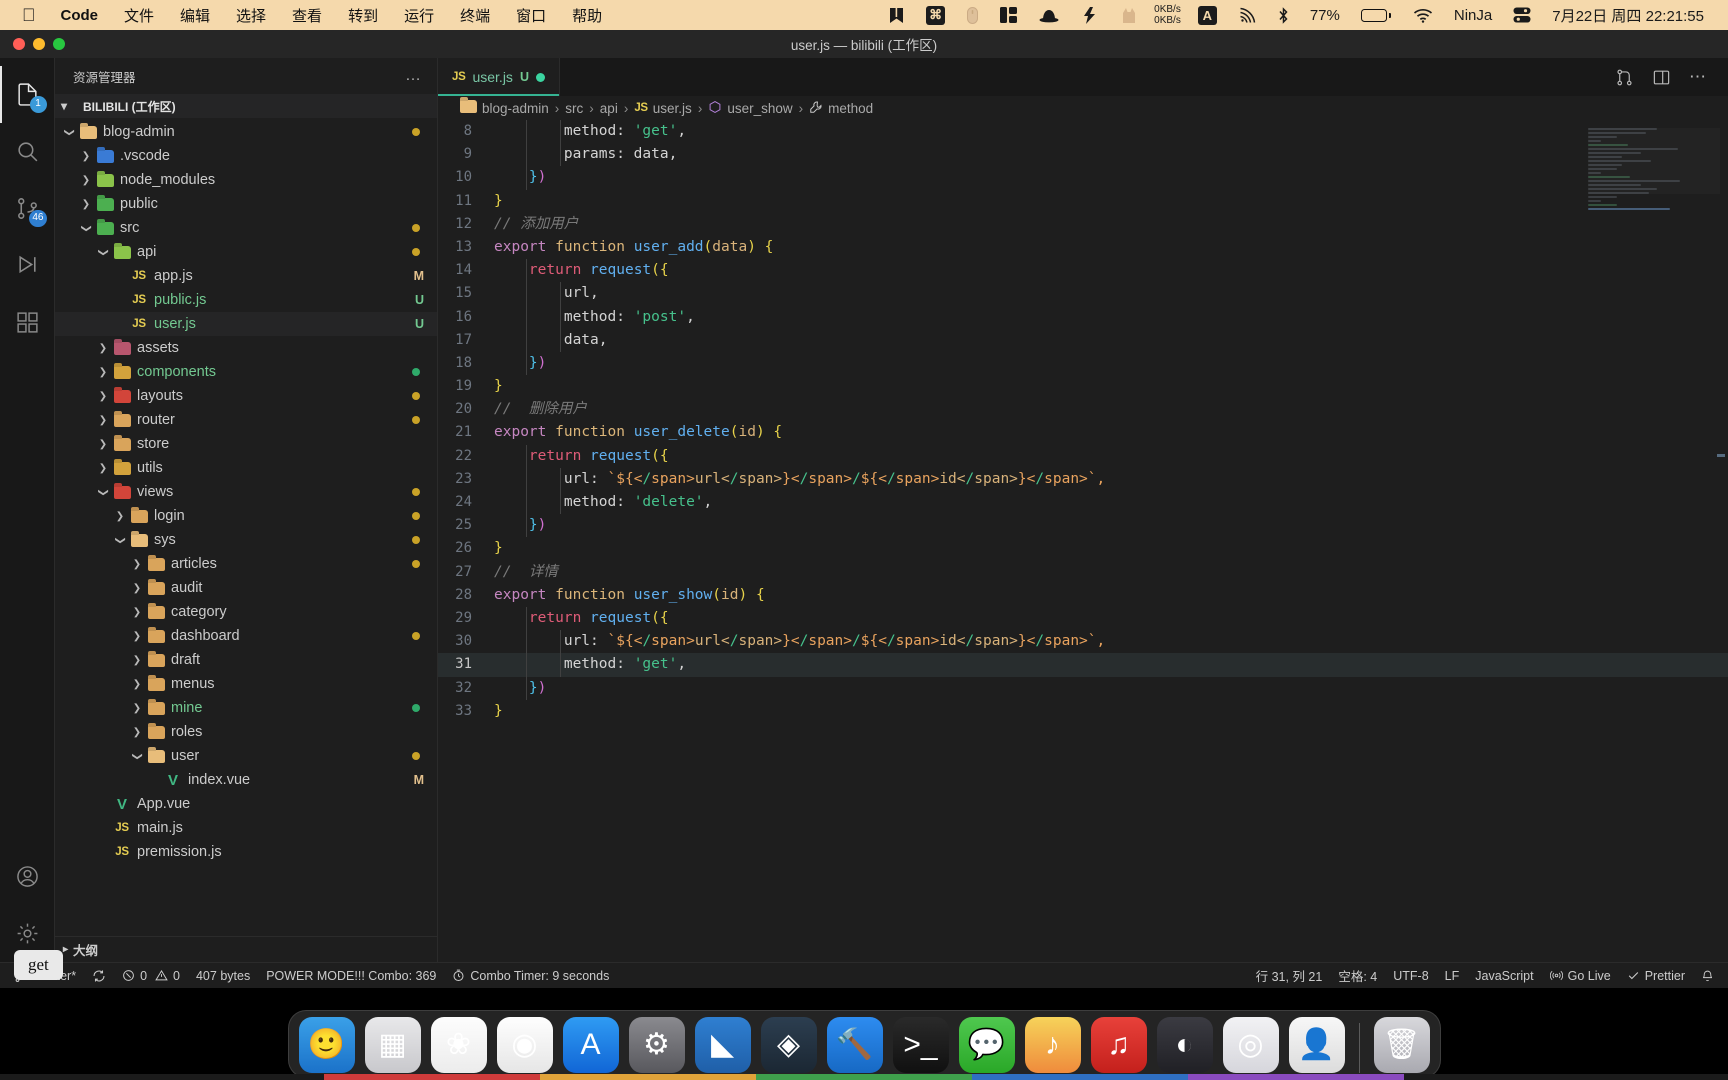 This screenshot has width=1728, height=1080. Describe the element at coordinates (246, 732) in the screenshot. I see `tree-item-roles: ❯ roles` at that location.